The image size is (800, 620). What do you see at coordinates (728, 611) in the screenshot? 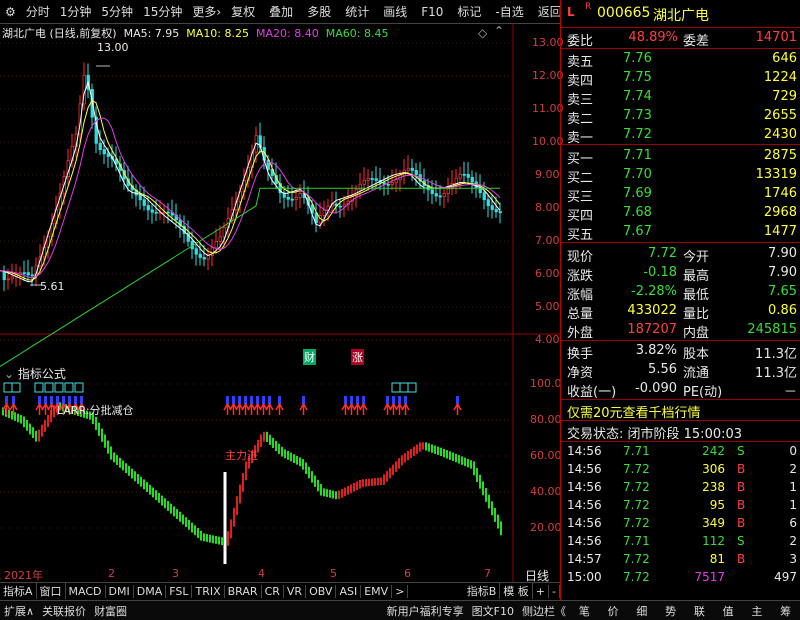
I see `side-tab: 值` at bounding box center [728, 611].